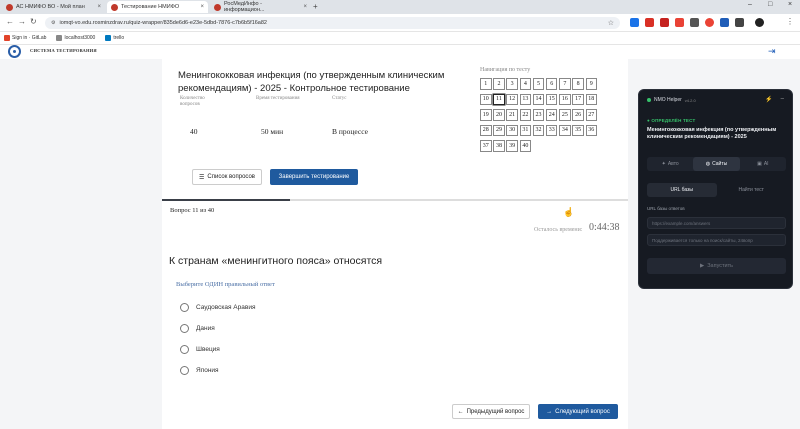  What do you see at coordinates (770, 4) in the screenshot?
I see `maximize-icon: □` at bounding box center [770, 4].